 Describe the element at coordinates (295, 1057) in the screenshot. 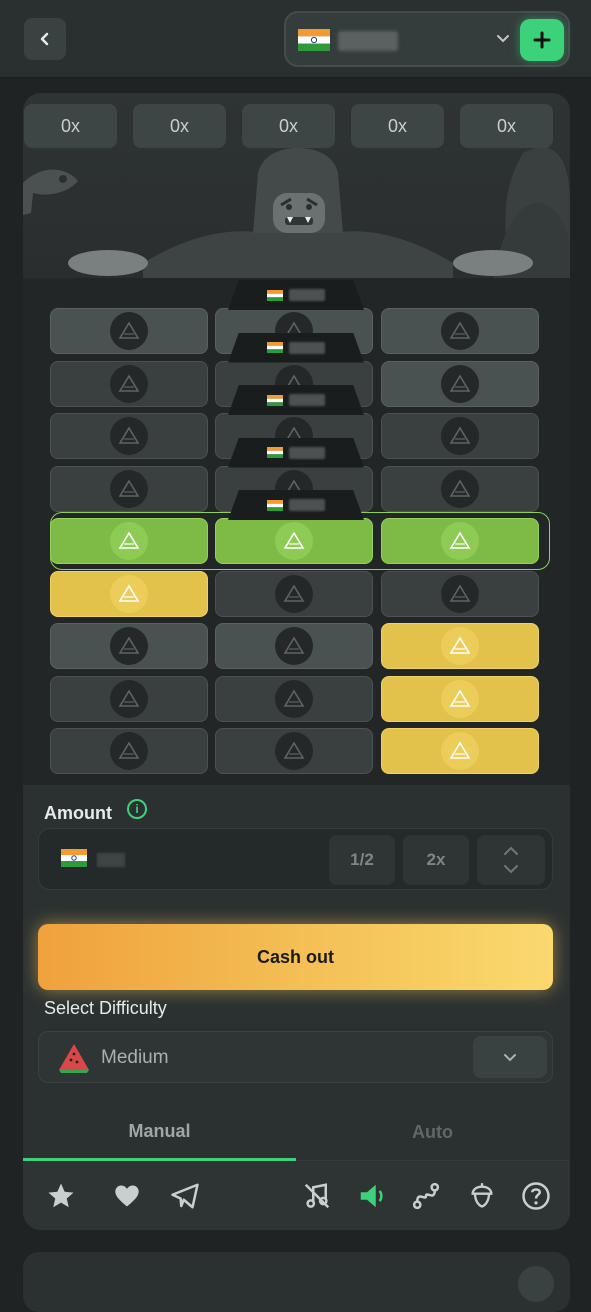

I see `difficulty-select: Medium` at that location.